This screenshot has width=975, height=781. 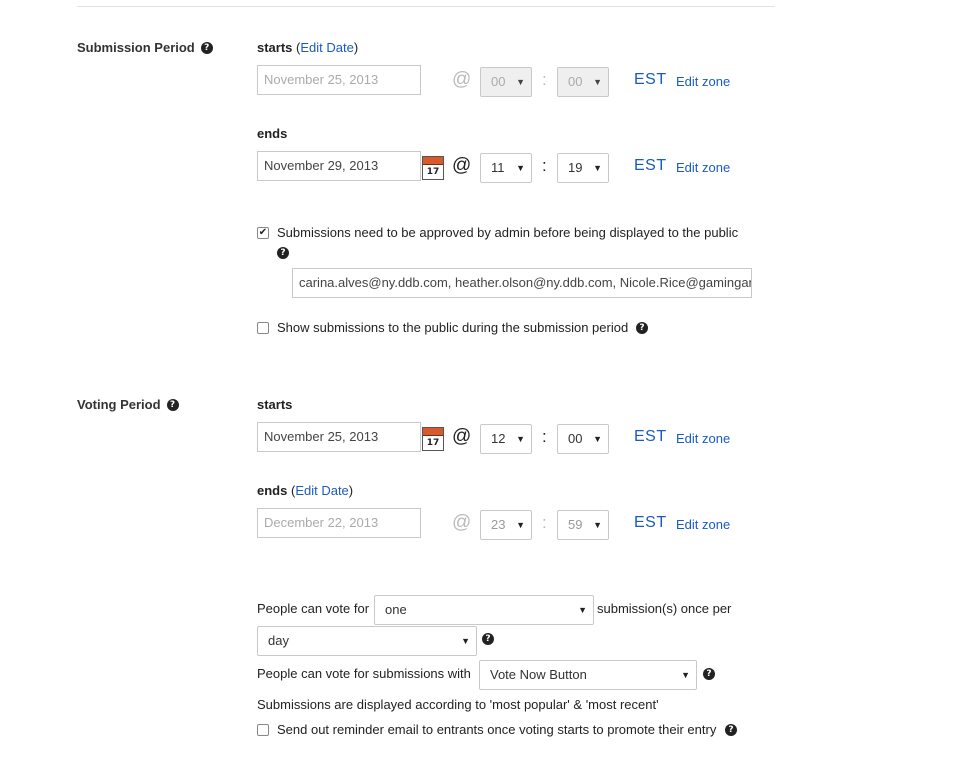 What do you see at coordinates (506, 168) in the screenshot?
I see `submission-end-hour-select: 11 ▼` at bounding box center [506, 168].